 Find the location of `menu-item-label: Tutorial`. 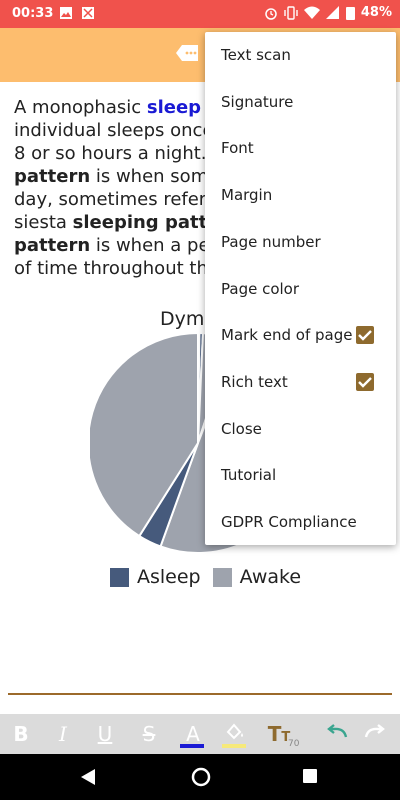

menu-item-label: Tutorial is located at coordinates (249, 475).